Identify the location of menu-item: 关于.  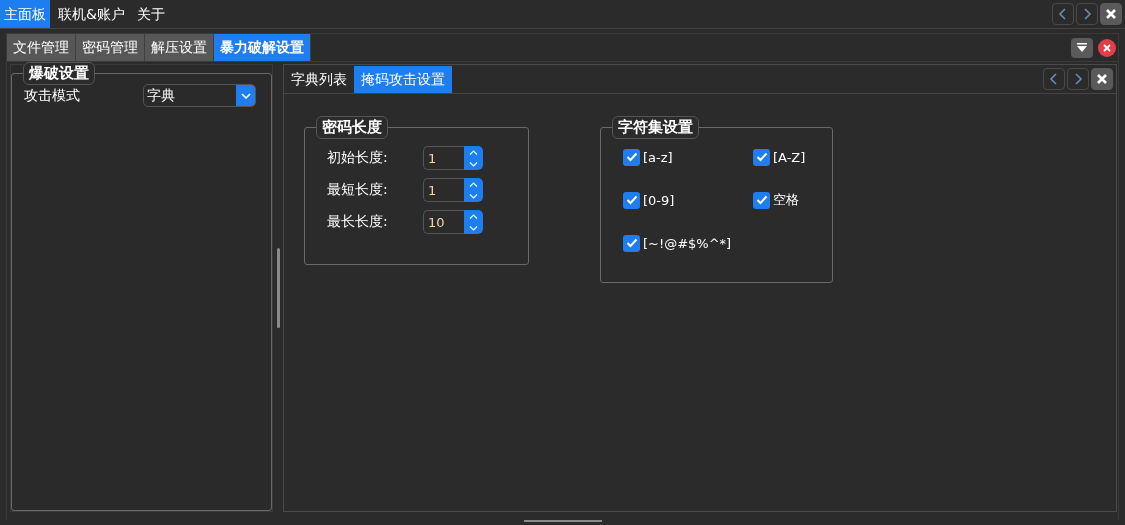
(150, 14).